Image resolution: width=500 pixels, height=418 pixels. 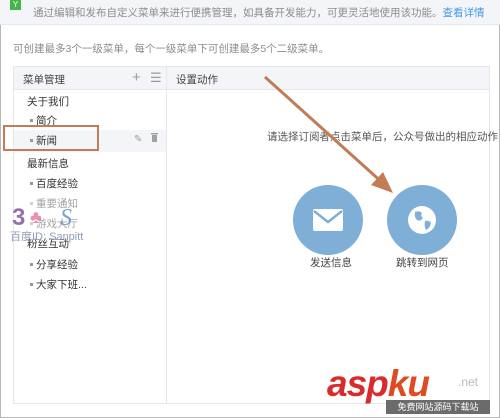 What do you see at coordinates (171, 49) in the screenshot?
I see `menu-limit-hint: 可创建最多3个一级菜单，每个一级菜单下可创建最多5个二级菜单。` at bounding box center [171, 49].